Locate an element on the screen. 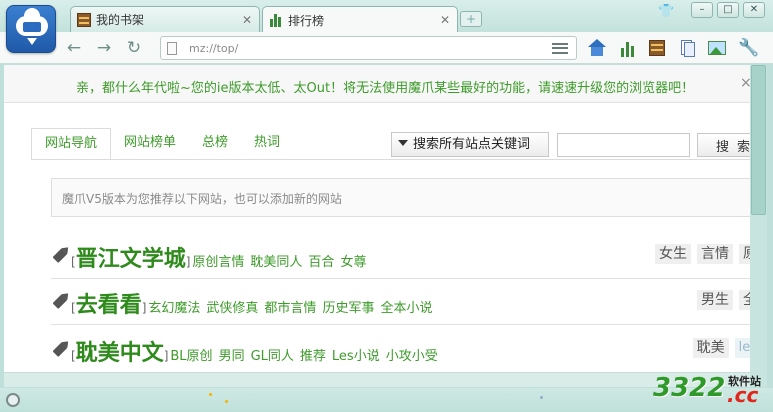 This screenshot has height=412, width=773. tab-ranking: 排行榜 ✕ is located at coordinates (360, 19).